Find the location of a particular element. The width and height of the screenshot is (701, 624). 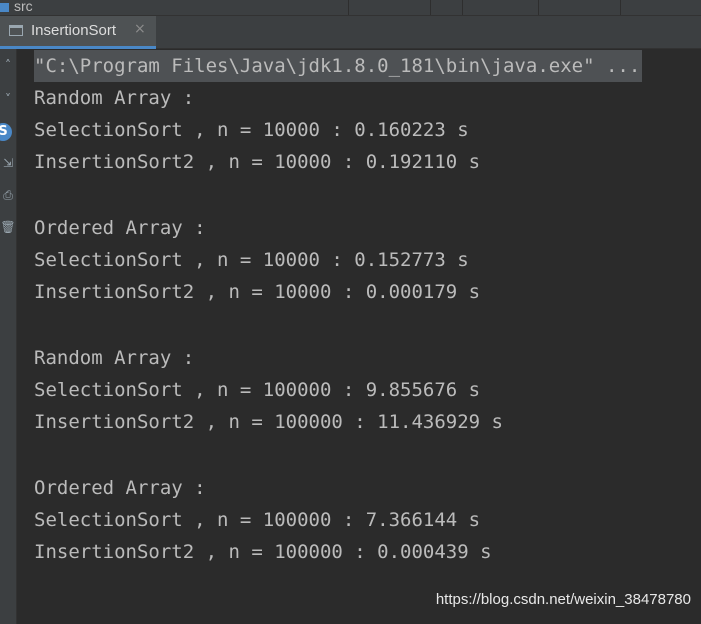

folder-icon is located at coordinates (4, 7).